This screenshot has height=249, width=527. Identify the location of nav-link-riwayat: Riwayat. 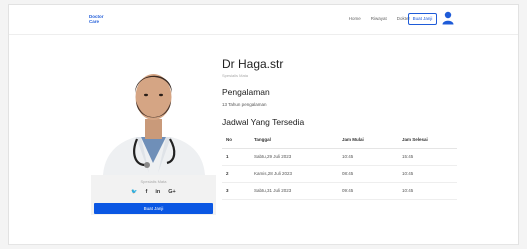
(379, 18).